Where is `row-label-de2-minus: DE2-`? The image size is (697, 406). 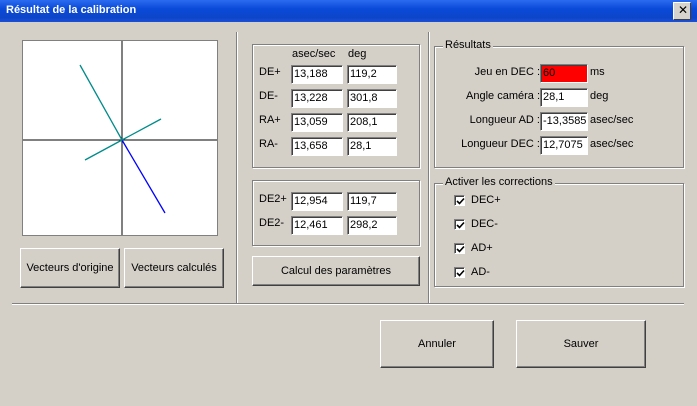 row-label-de2-minus: DE2- is located at coordinates (272, 223).